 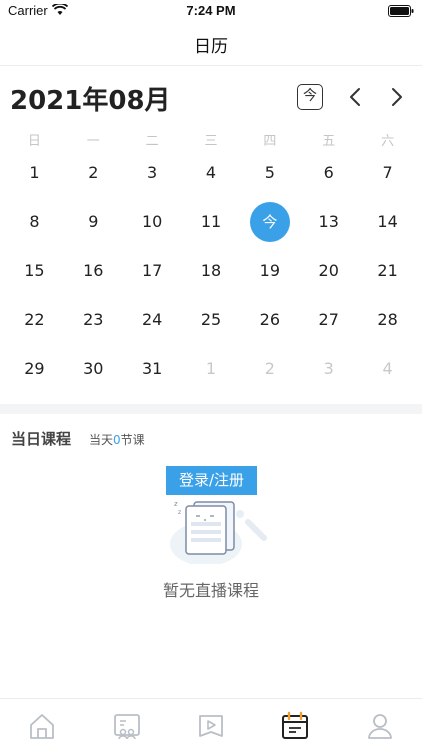 I want to click on day-number: 今, so click(x=269, y=221).